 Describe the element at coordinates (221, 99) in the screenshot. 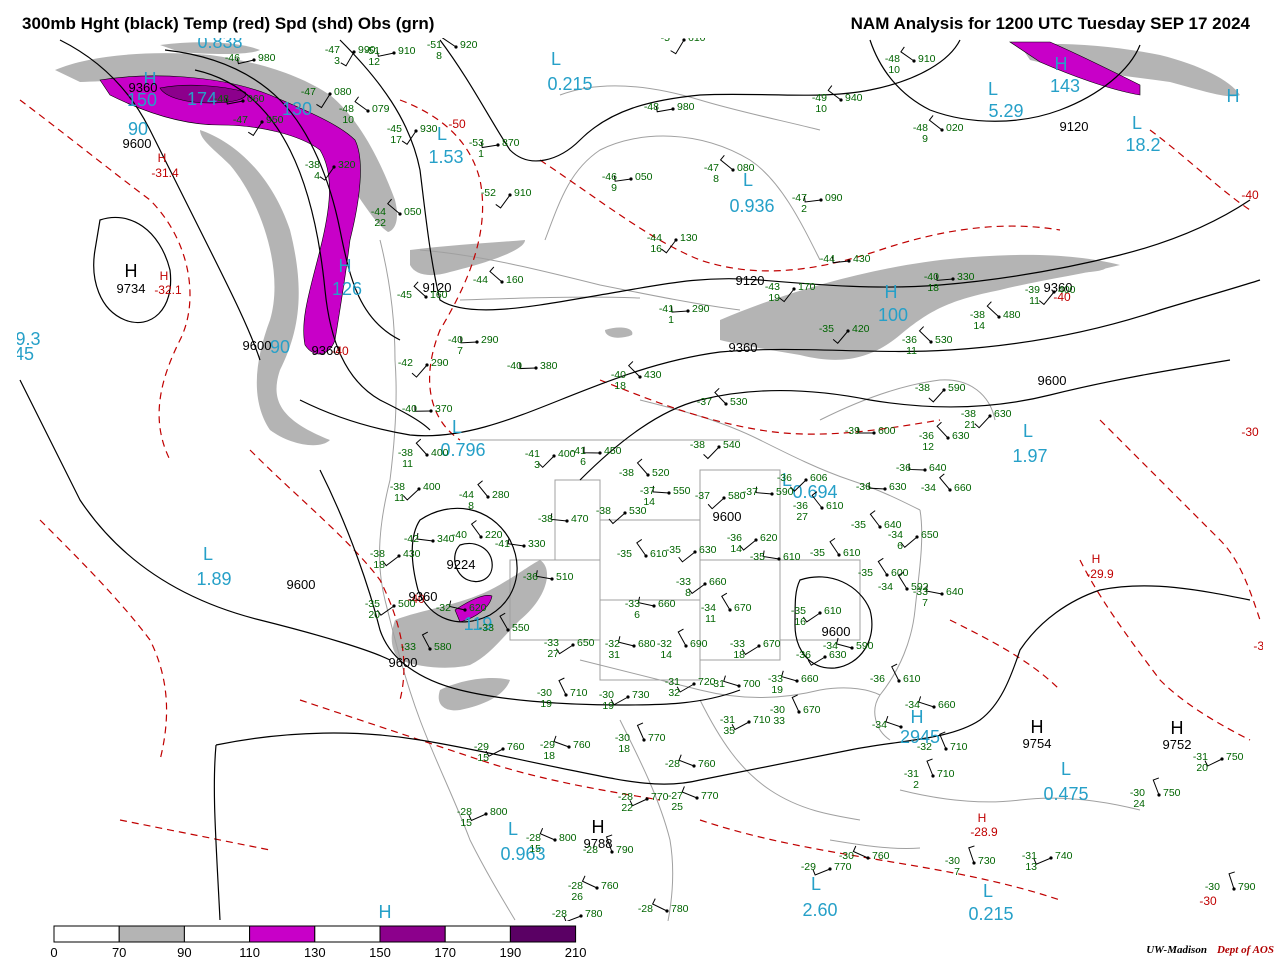

I see `obs-temperature: -48` at that location.